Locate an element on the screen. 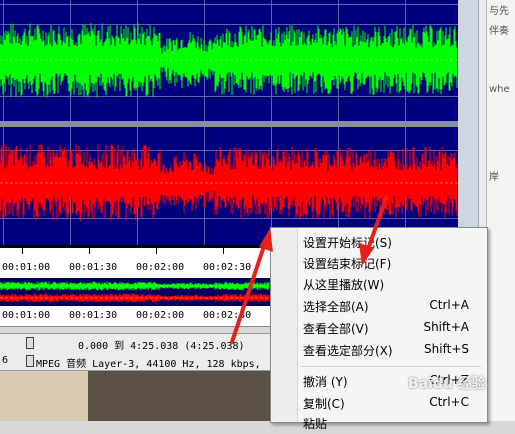 Image resolution: width=515 pixels, height=434 pixels. menu-item-paste: 粘贴 is located at coordinates (379, 423).